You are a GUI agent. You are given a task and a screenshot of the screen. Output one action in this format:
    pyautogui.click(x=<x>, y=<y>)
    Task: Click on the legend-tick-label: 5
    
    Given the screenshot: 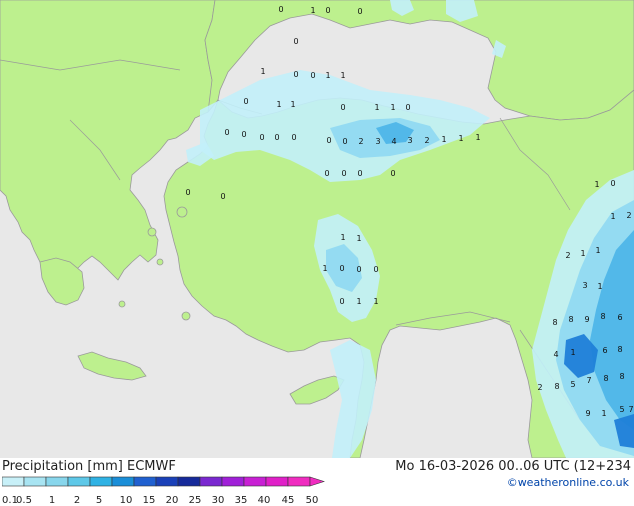 What is the action you would take?
    pyautogui.click(x=99, y=500)
    